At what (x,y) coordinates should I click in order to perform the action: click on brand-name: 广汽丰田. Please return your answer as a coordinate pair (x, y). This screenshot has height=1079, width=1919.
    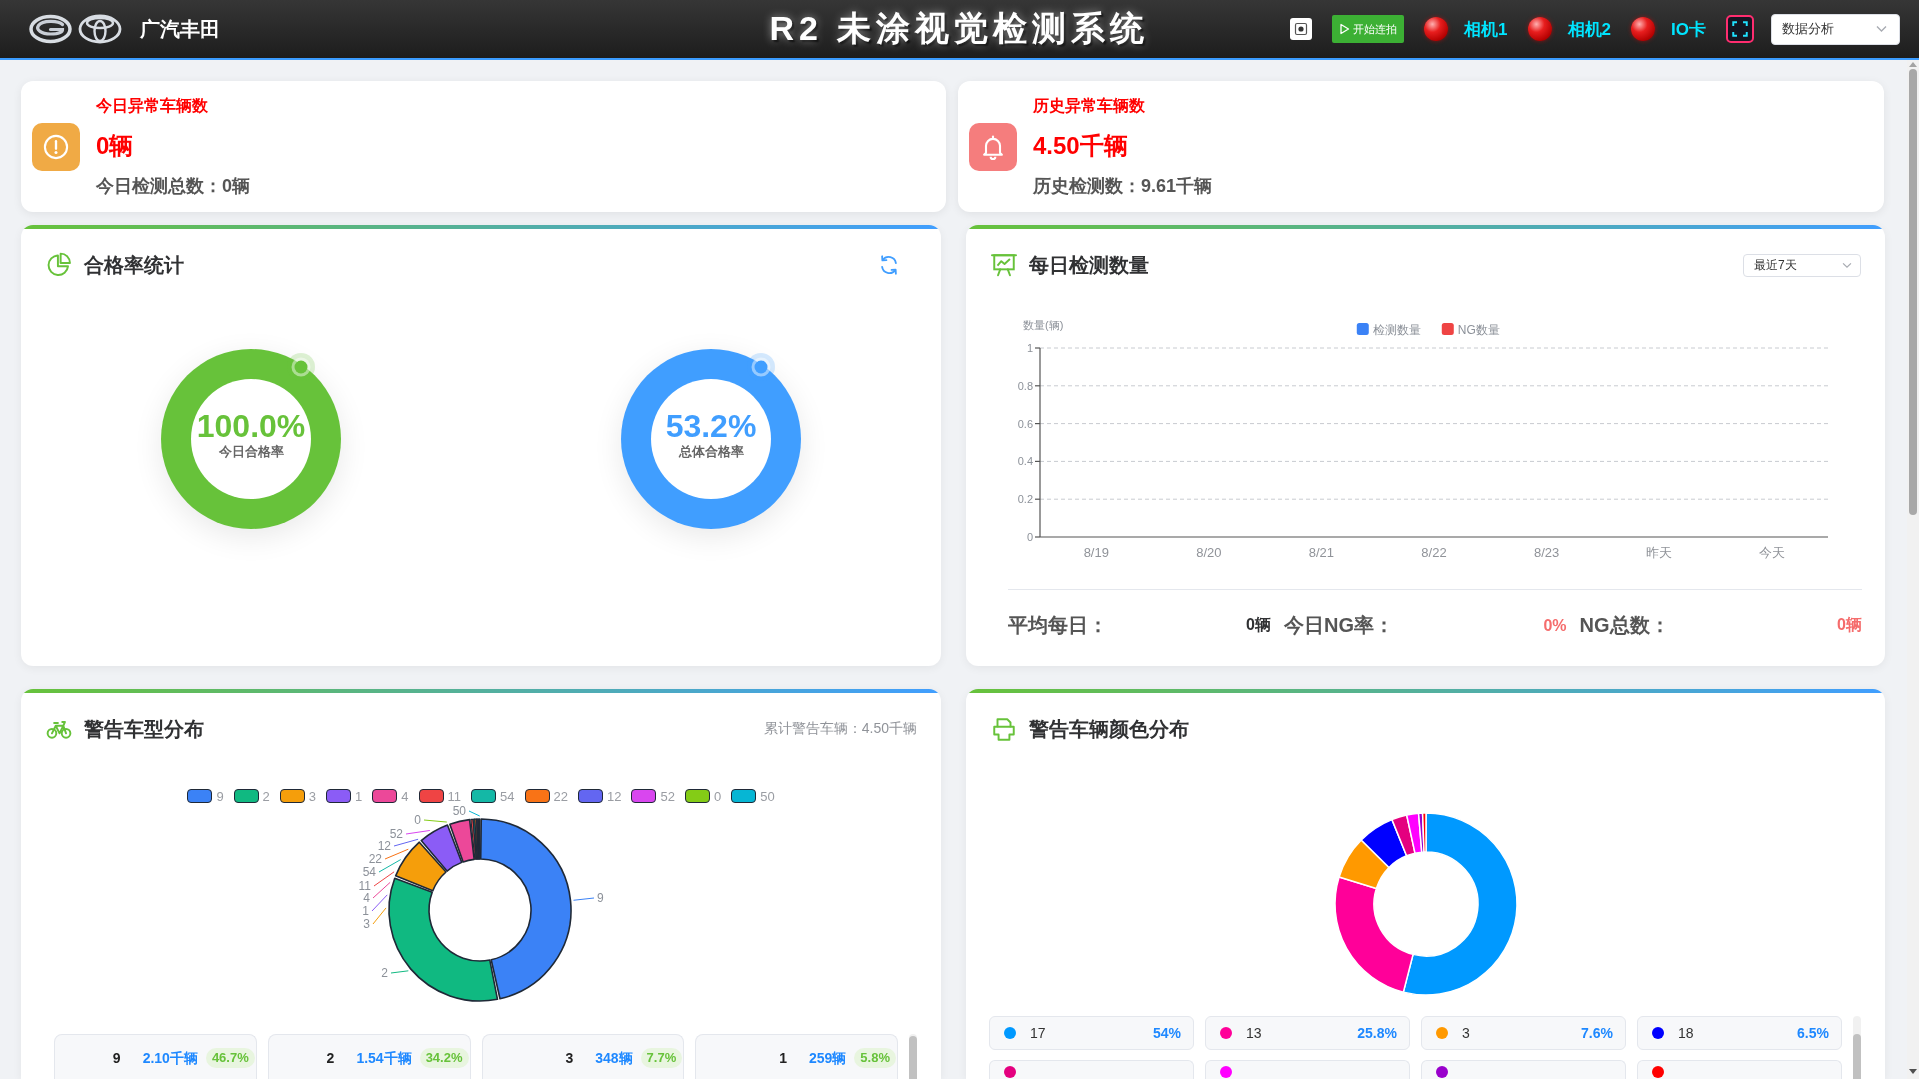
    Looking at the image, I should click on (180, 29).